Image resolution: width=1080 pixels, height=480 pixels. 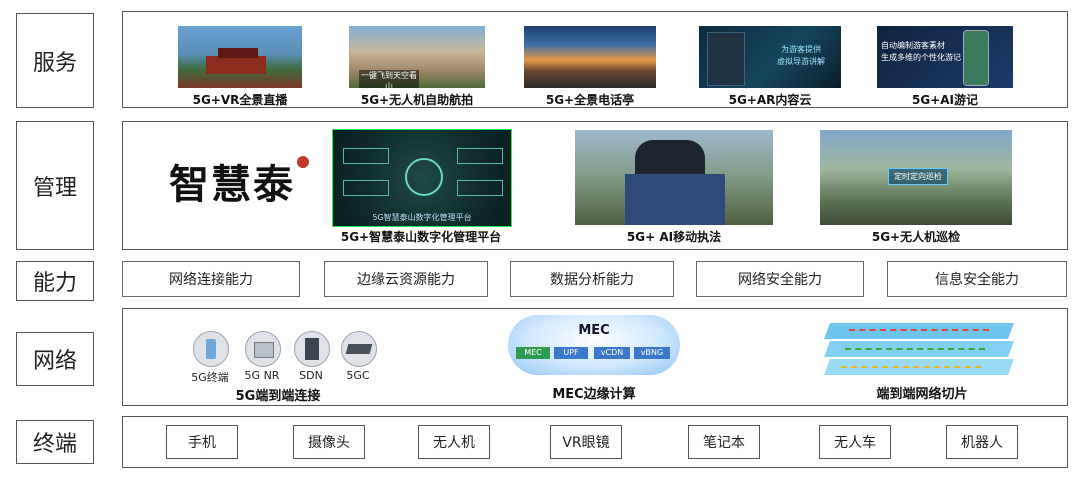 I want to click on terminal-vr-glasses: VR眼镜, so click(x=586, y=442).